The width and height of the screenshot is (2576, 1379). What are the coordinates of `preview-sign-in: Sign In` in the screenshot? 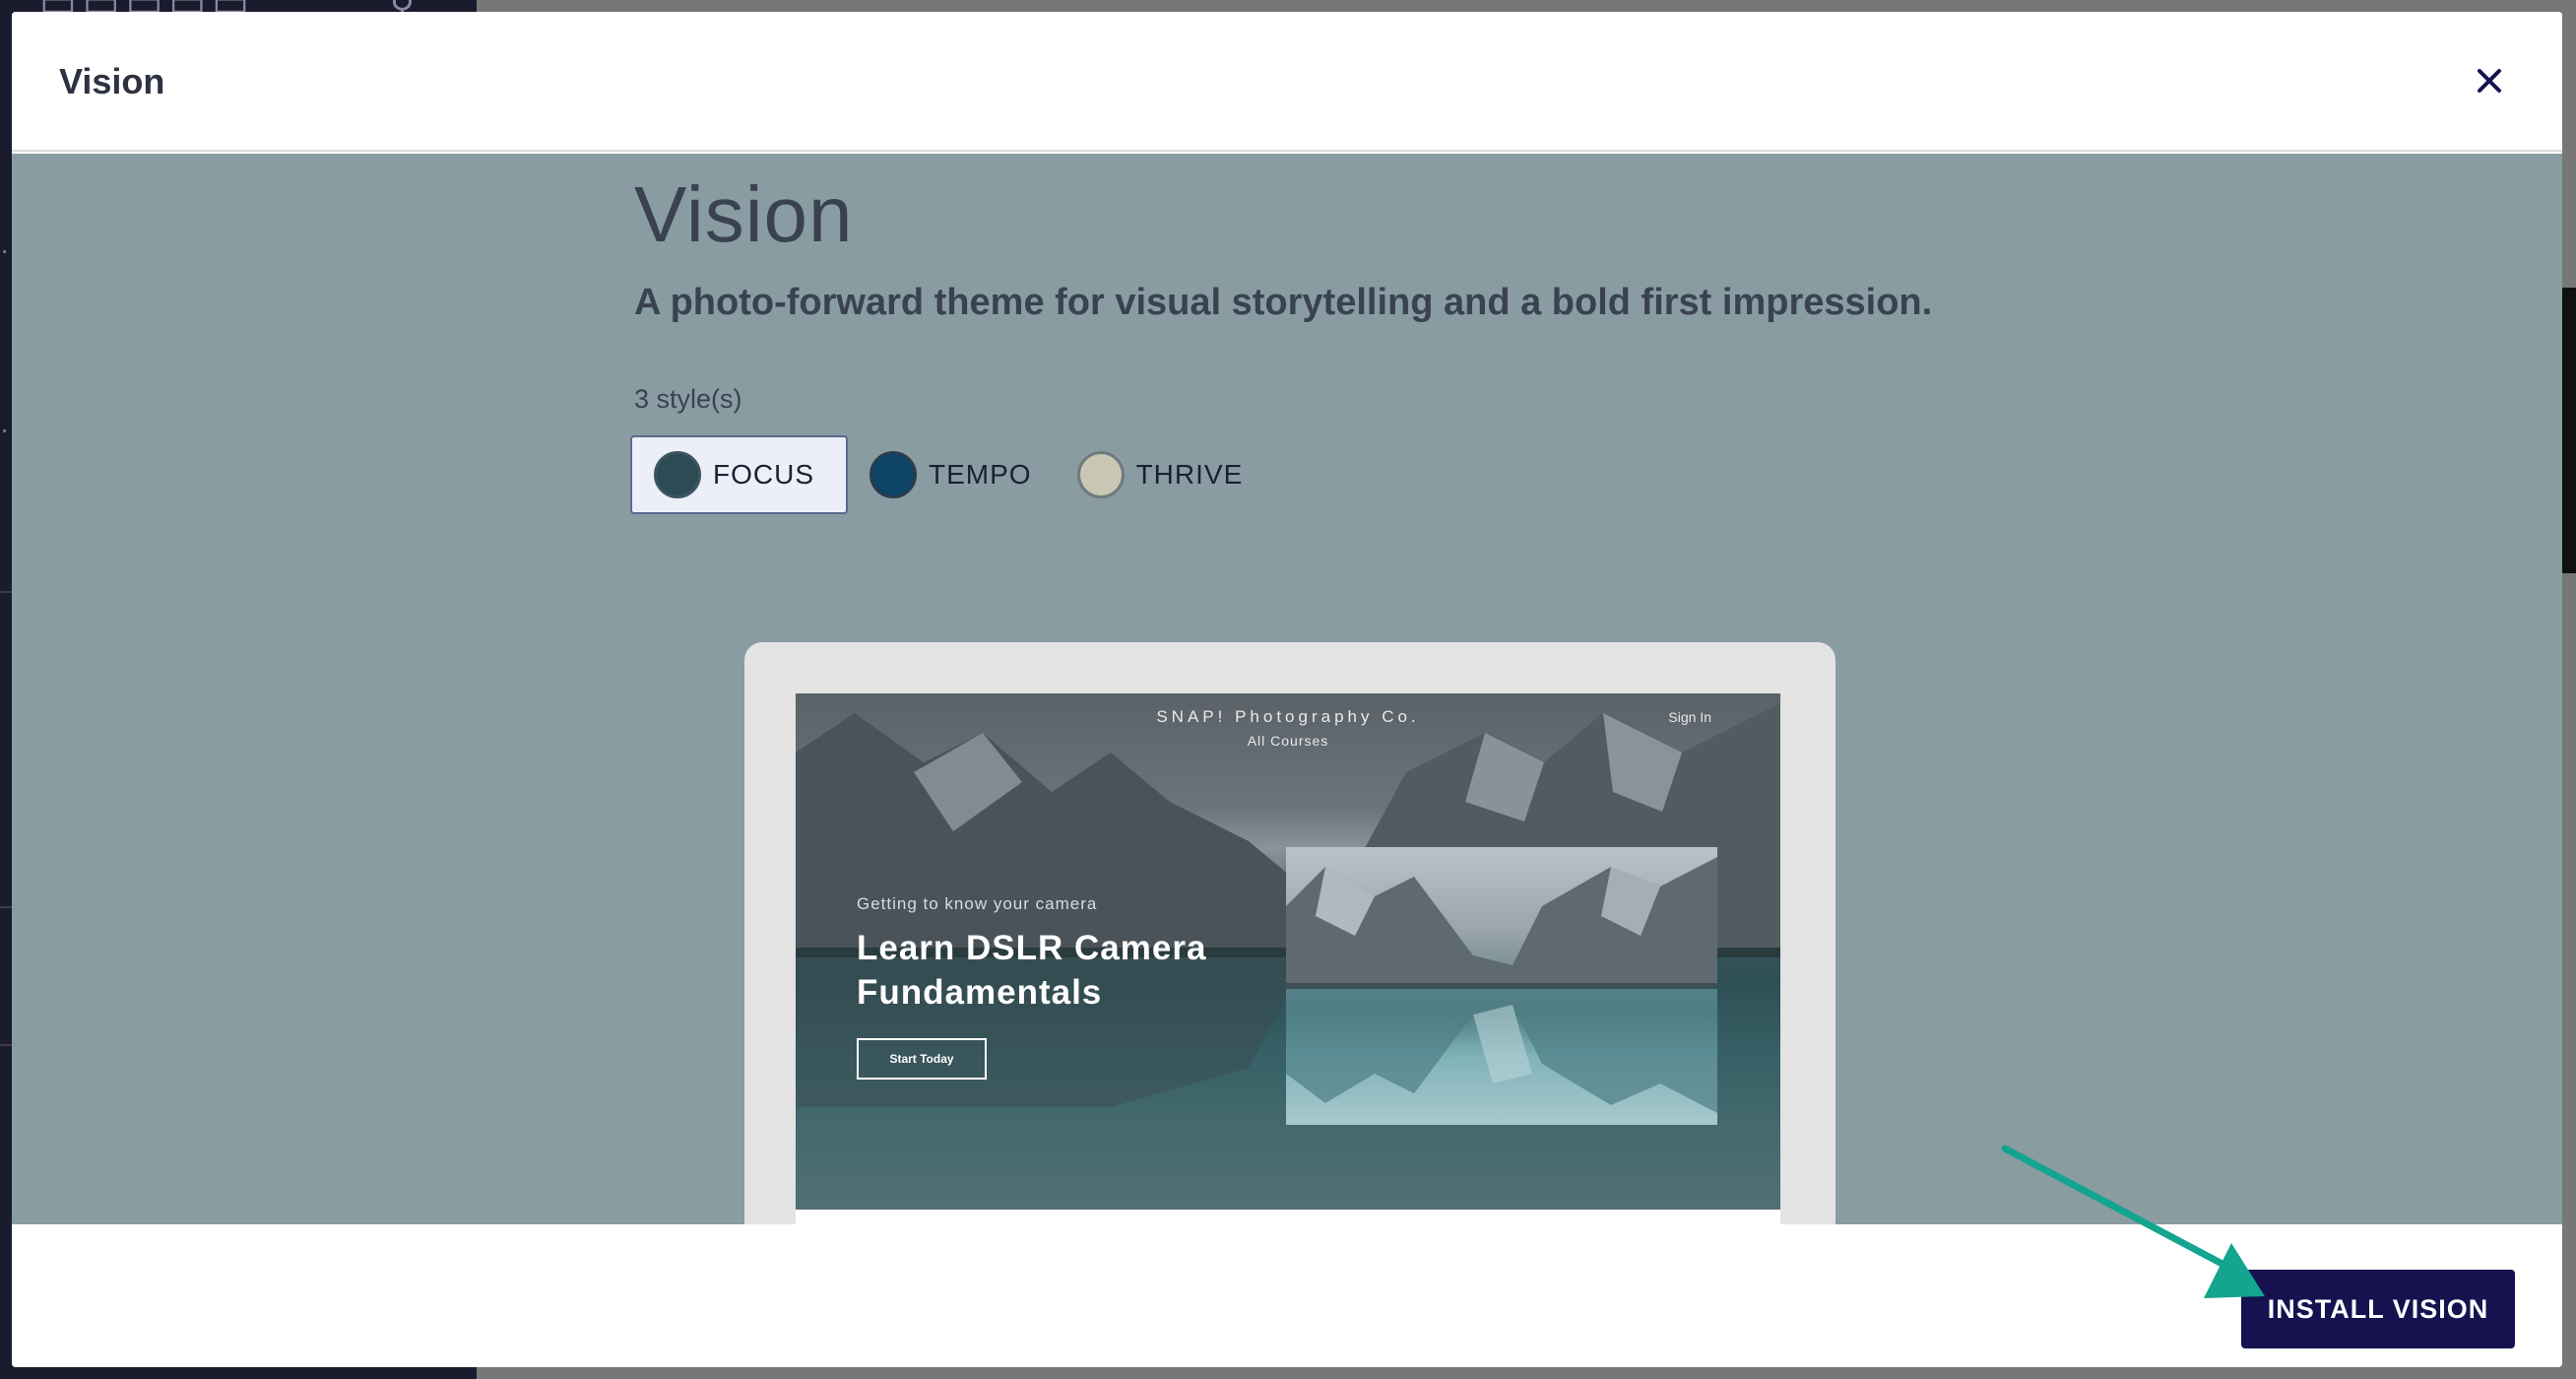 It's located at (1689, 717).